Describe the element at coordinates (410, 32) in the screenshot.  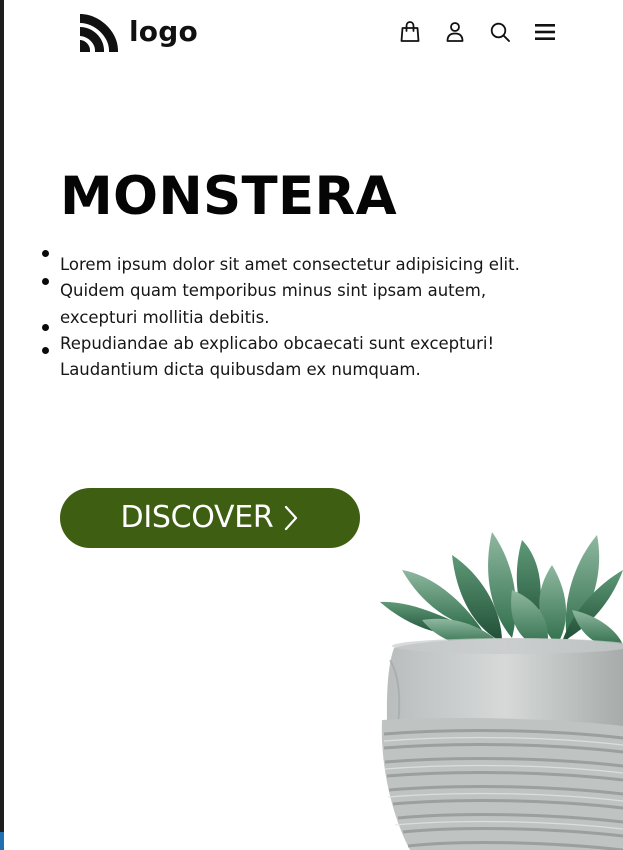
I see `shopping-bag-icon` at that location.